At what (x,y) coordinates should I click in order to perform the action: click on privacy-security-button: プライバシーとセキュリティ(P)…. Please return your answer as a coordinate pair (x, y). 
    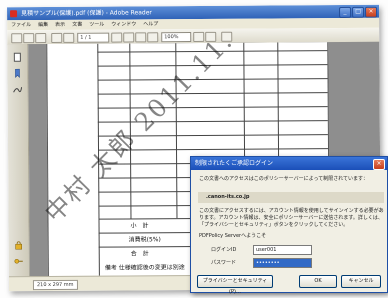
    Looking at the image, I should click on (235, 285).